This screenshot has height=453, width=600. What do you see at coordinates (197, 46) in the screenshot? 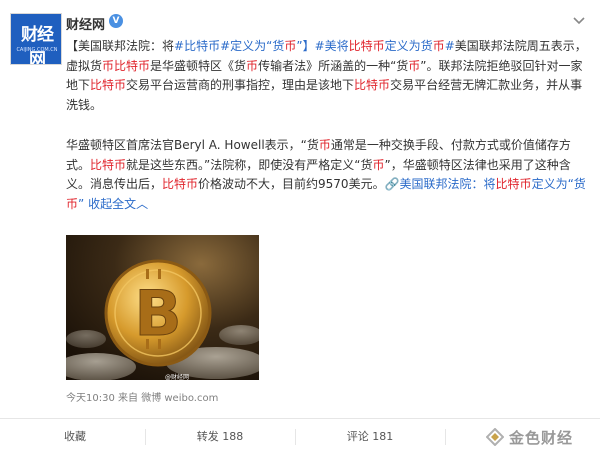
I see `topic-link: #比特币` at bounding box center [197, 46].